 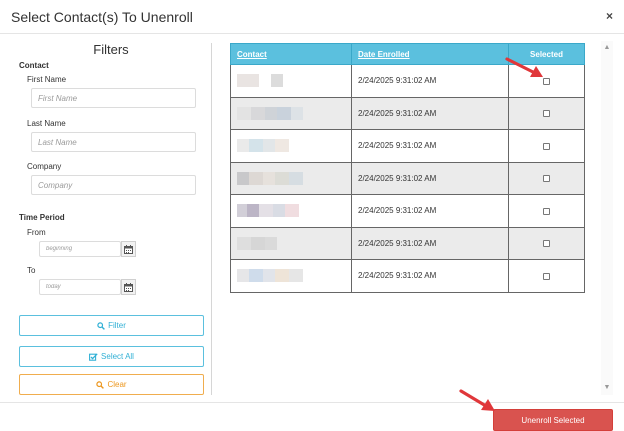 I want to click on check-square-icon, so click(x=93, y=356).